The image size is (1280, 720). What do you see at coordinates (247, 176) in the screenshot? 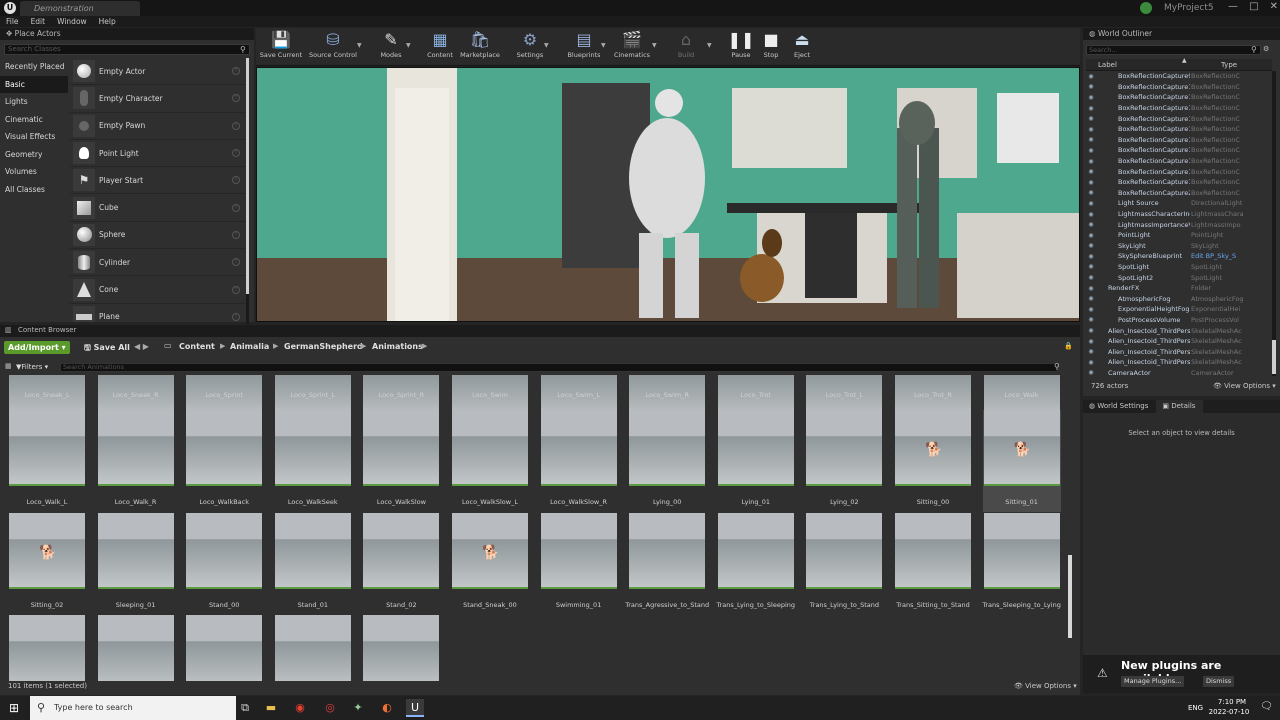
I see `actor-list-scroll-thumb` at bounding box center [247, 176].